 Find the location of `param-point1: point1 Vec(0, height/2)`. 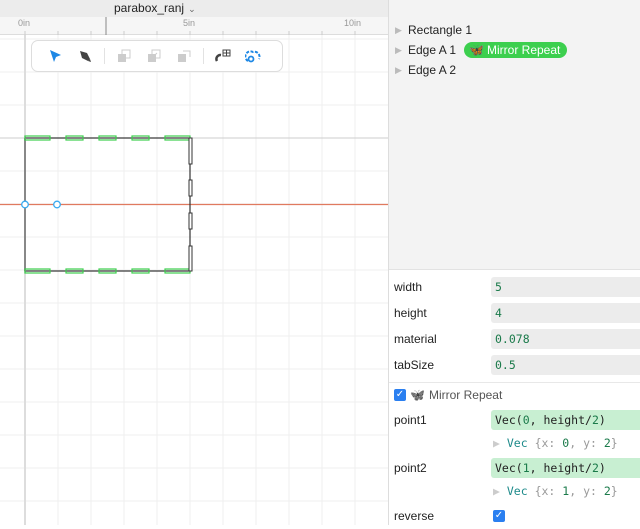

param-point1: point1 Vec(0, height/2) is located at coordinates (514, 420).